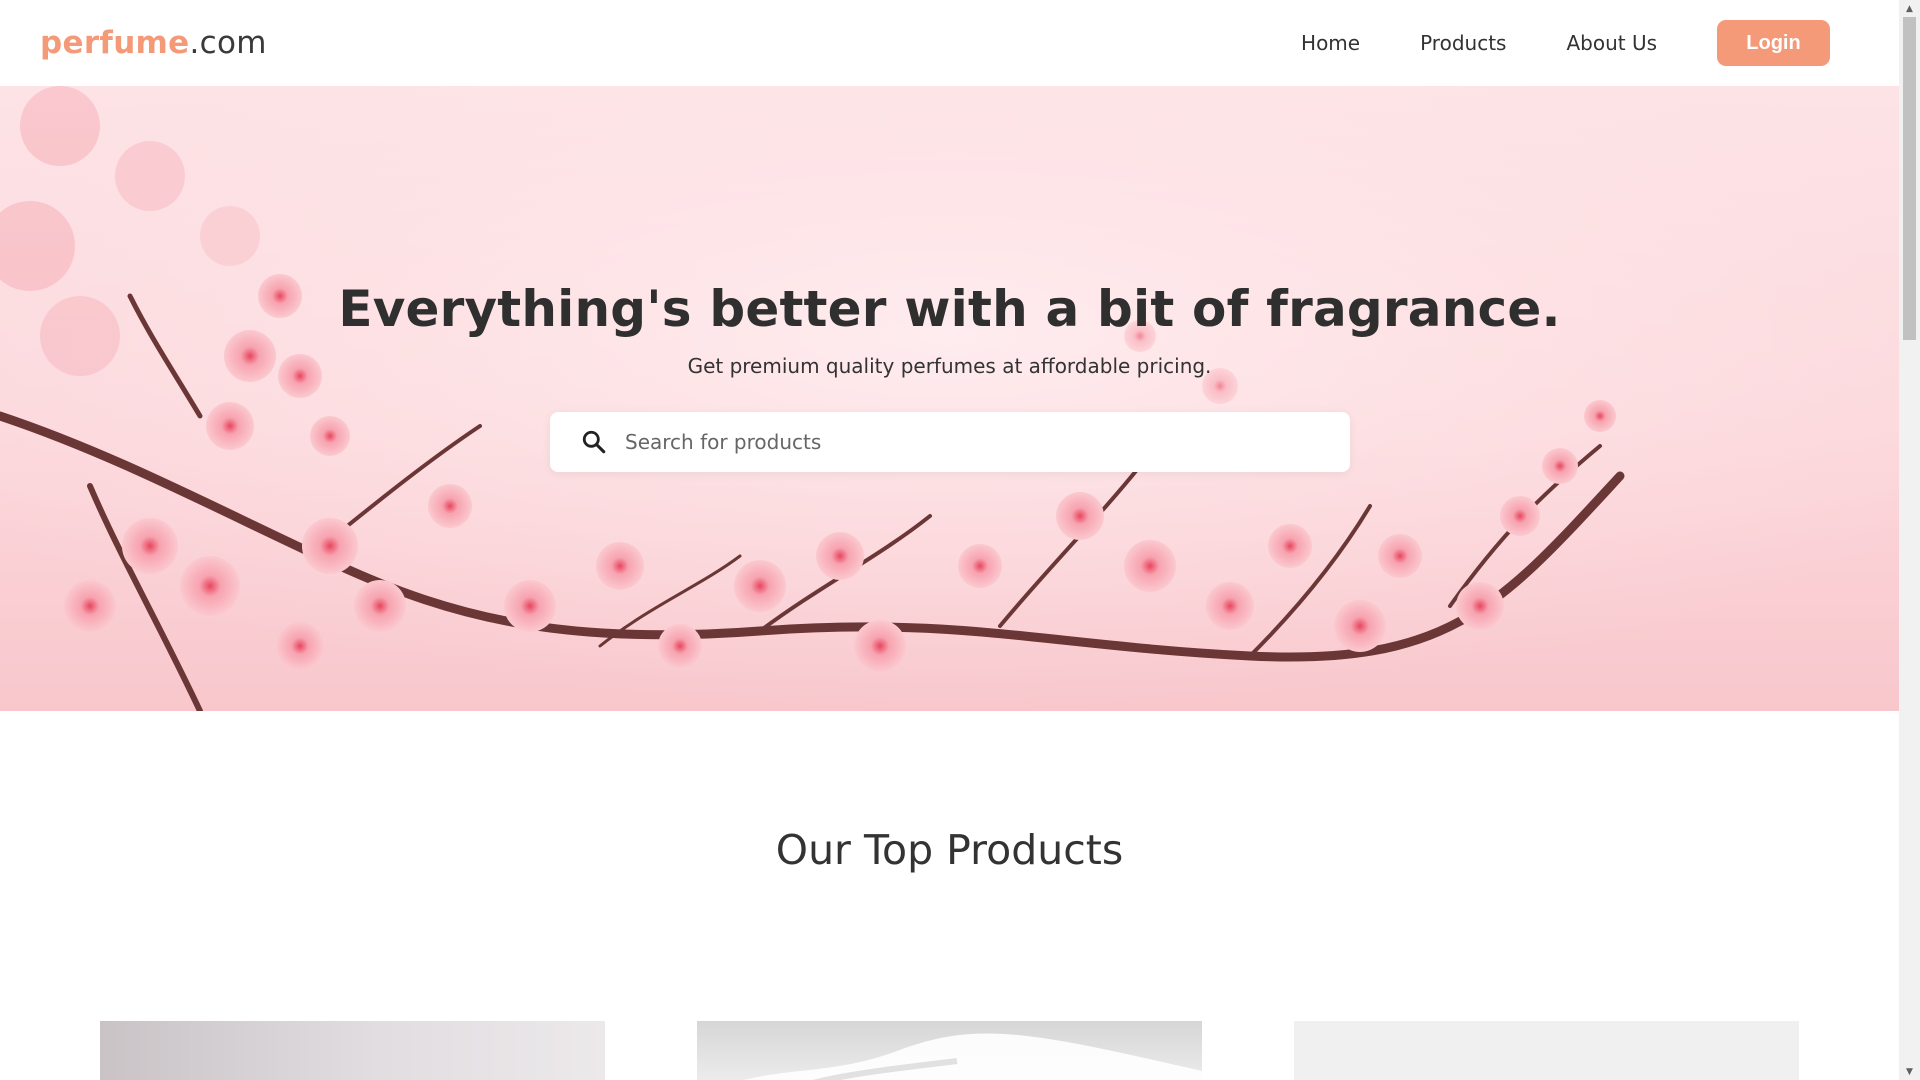 The image size is (1920, 1080). What do you see at coordinates (1611, 43) in the screenshot?
I see `nav-about-us: About Us` at bounding box center [1611, 43].